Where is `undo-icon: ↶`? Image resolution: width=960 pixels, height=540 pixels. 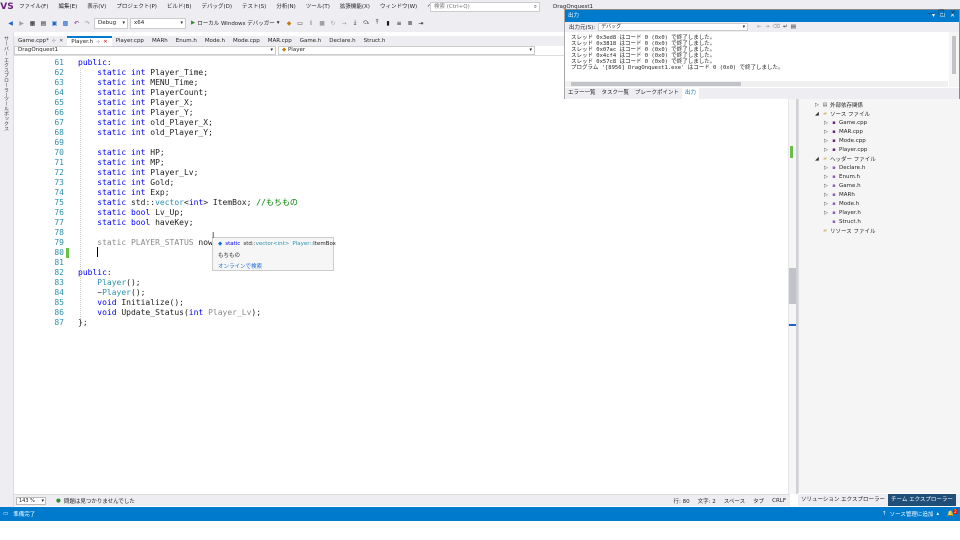 undo-icon: ↶ is located at coordinates (76, 23).